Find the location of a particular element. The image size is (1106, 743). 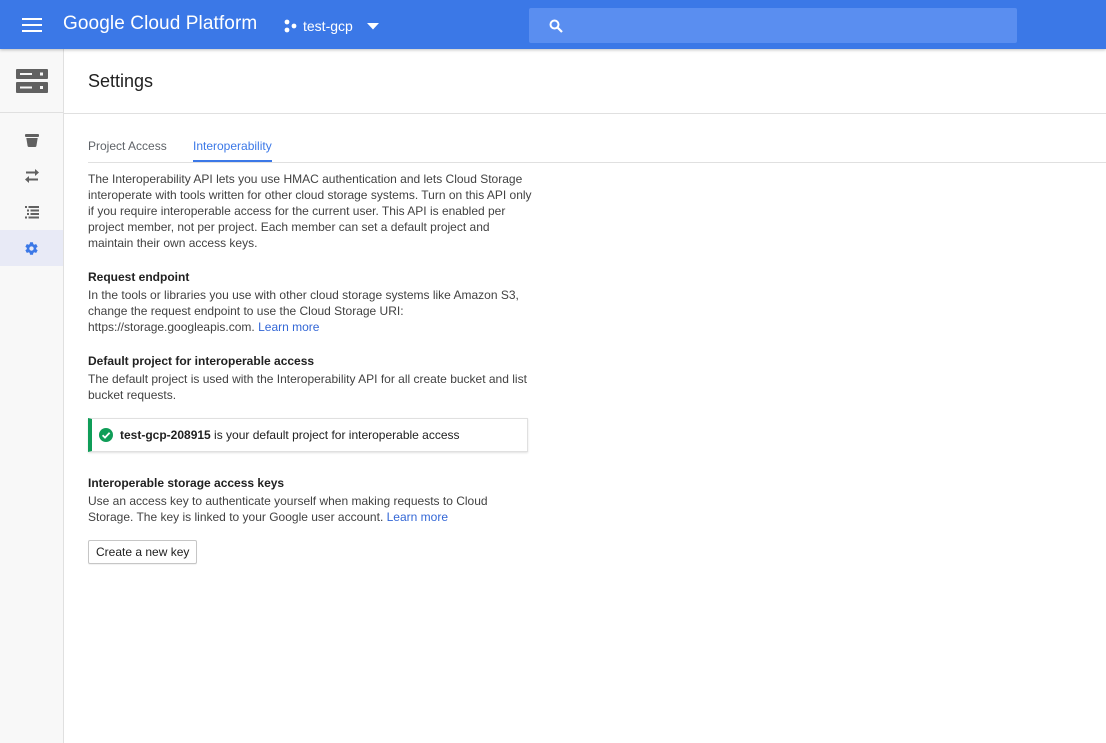

product-header is located at coordinates (31, 81).